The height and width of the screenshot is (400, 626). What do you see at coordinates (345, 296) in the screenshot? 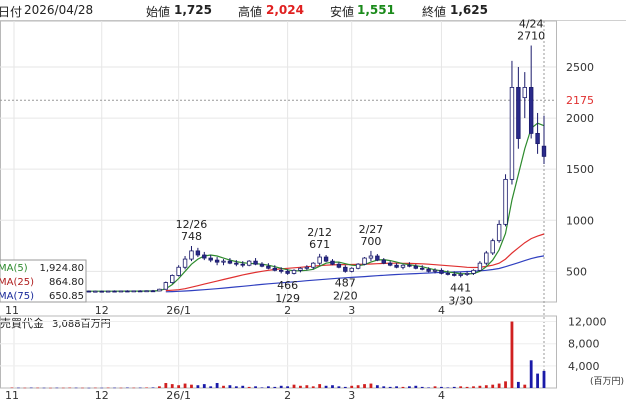
I see `annotation-date: 2/20` at bounding box center [345, 296].